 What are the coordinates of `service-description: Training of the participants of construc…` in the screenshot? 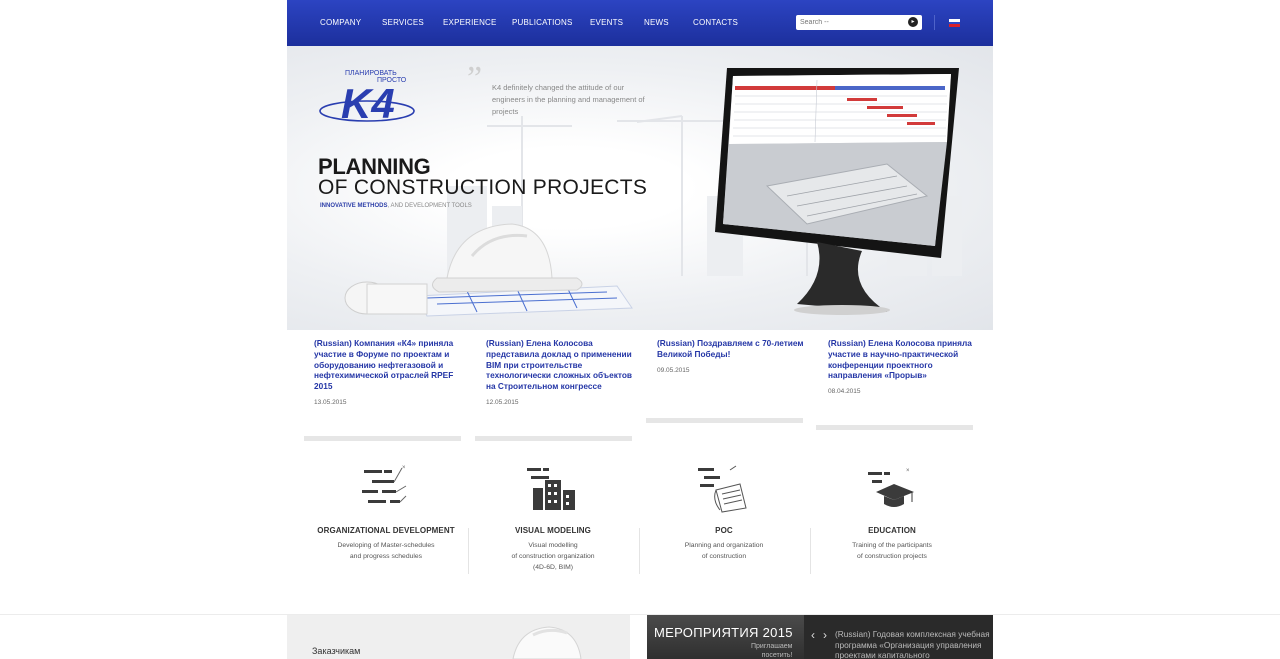 It's located at (892, 551).